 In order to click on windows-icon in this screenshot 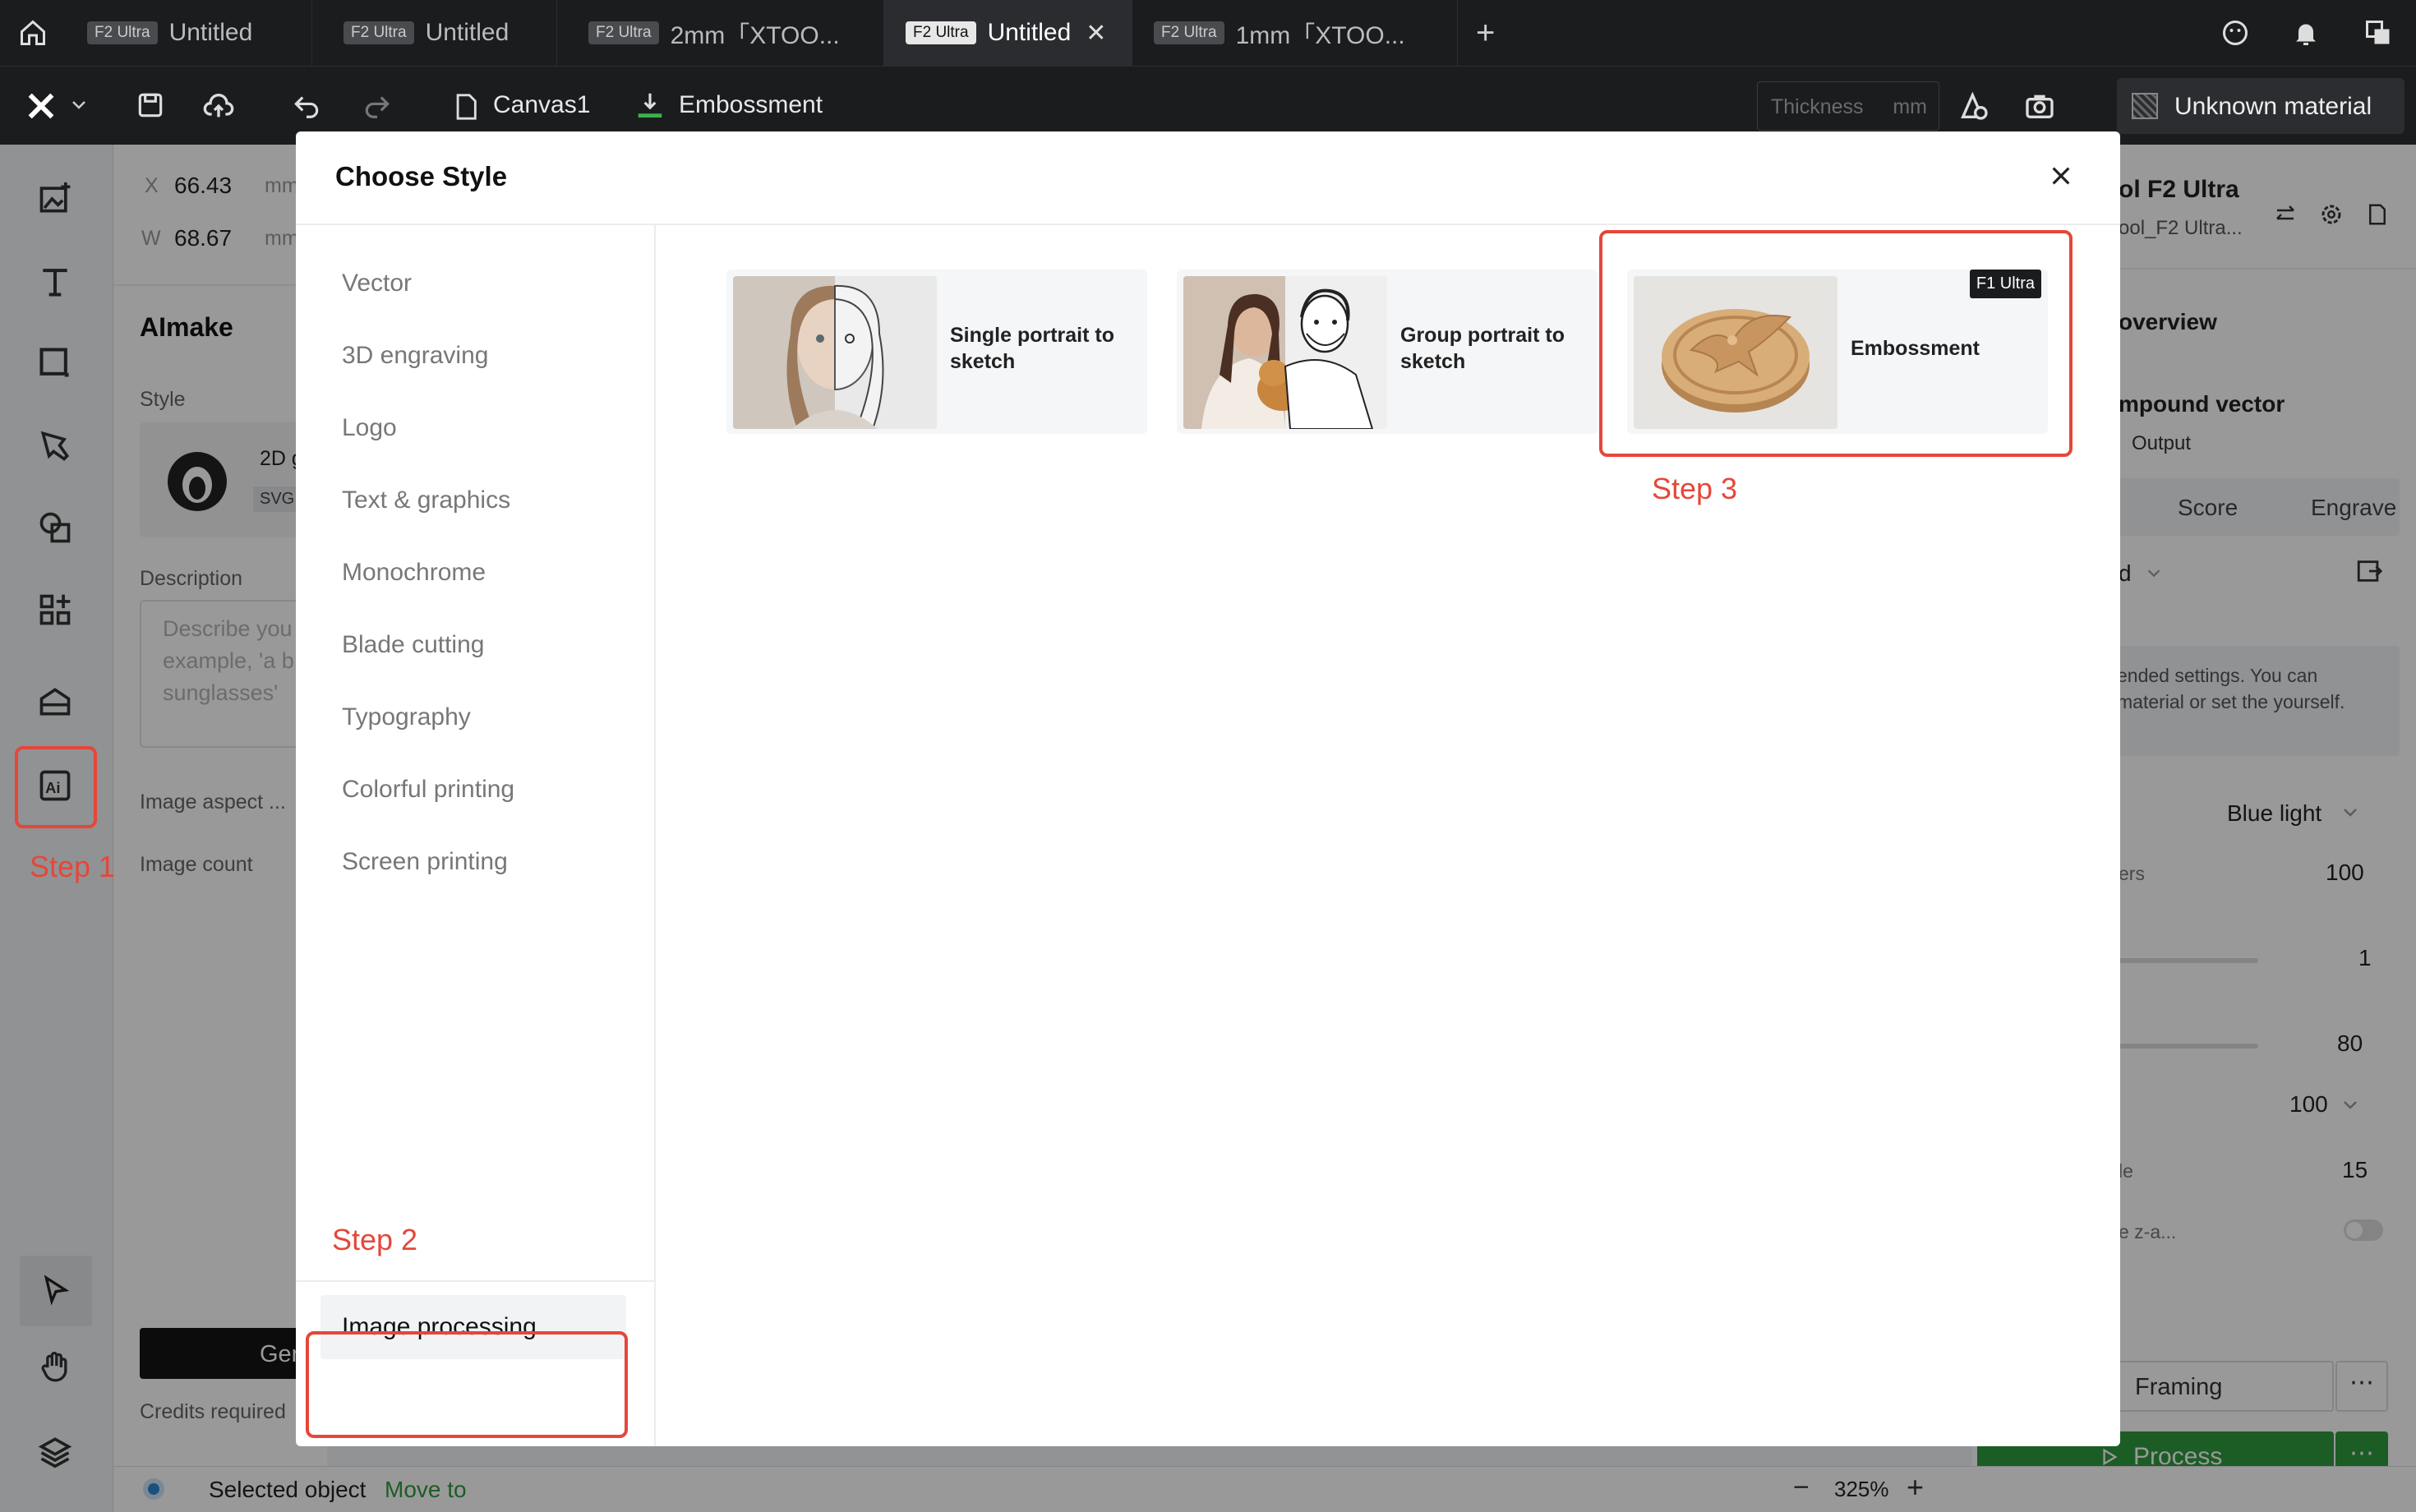, I will do `click(2378, 33)`.